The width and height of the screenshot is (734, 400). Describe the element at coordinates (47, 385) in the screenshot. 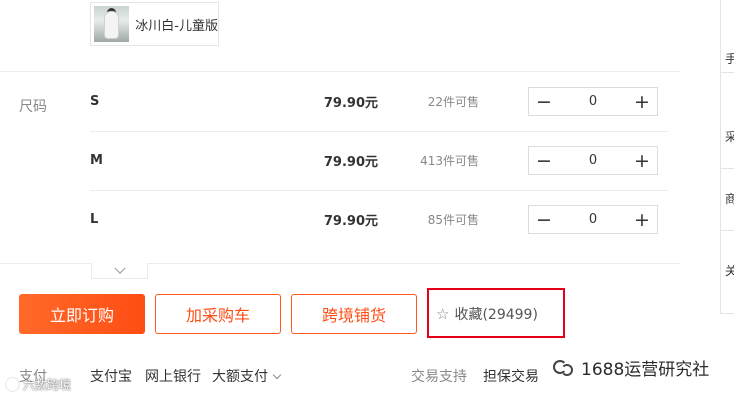

I see `watermark-text: 六数跨境` at that location.